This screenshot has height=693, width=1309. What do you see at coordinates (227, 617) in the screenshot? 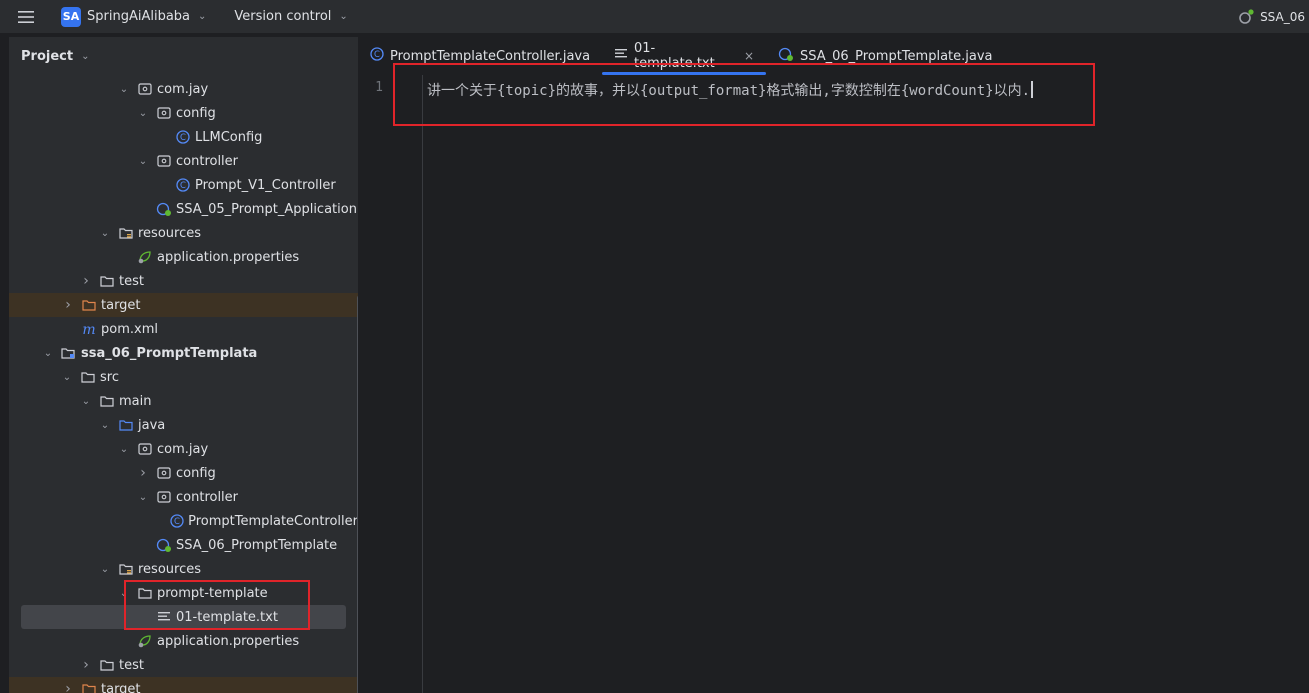
I see `tree-item-label: 01-template.txt` at bounding box center [227, 617].